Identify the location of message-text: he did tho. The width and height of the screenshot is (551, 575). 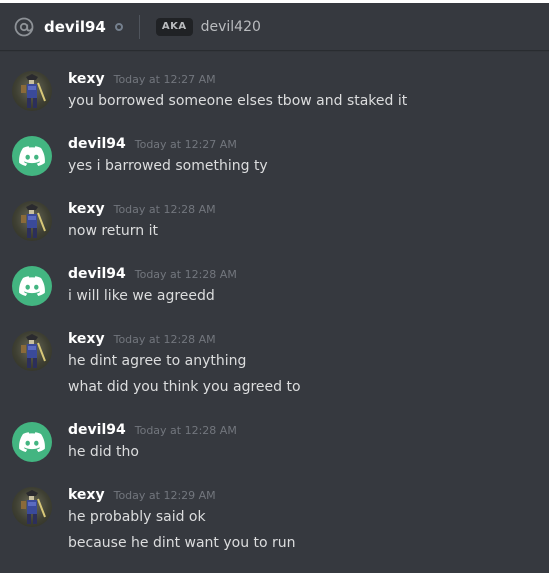
(103, 452).